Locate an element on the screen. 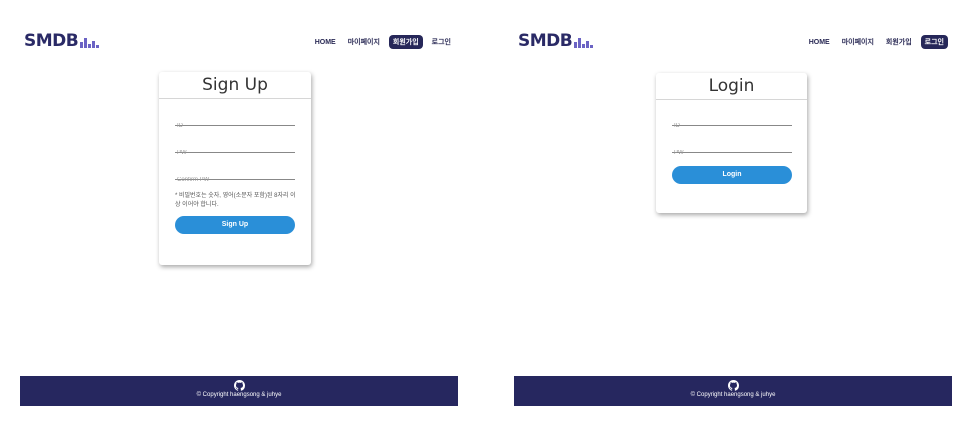 The height and width of the screenshot is (423, 971). signup-title: Sign Up is located at coordinates (235, 85).